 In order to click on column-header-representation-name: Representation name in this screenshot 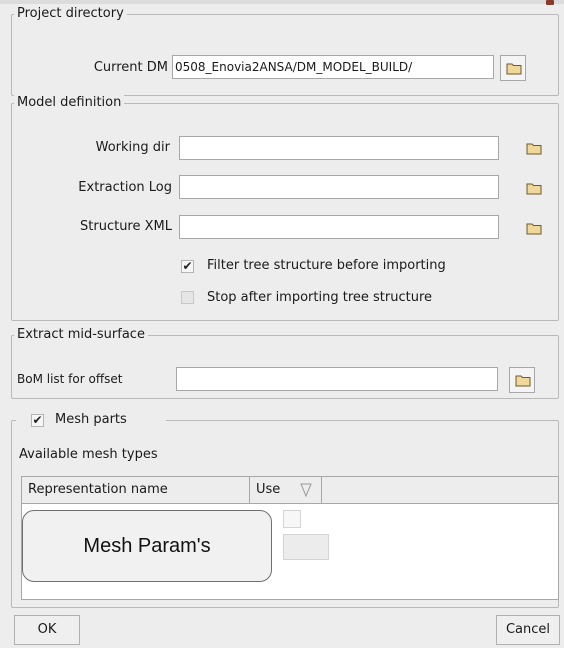, I will do `click(136, 490)`.